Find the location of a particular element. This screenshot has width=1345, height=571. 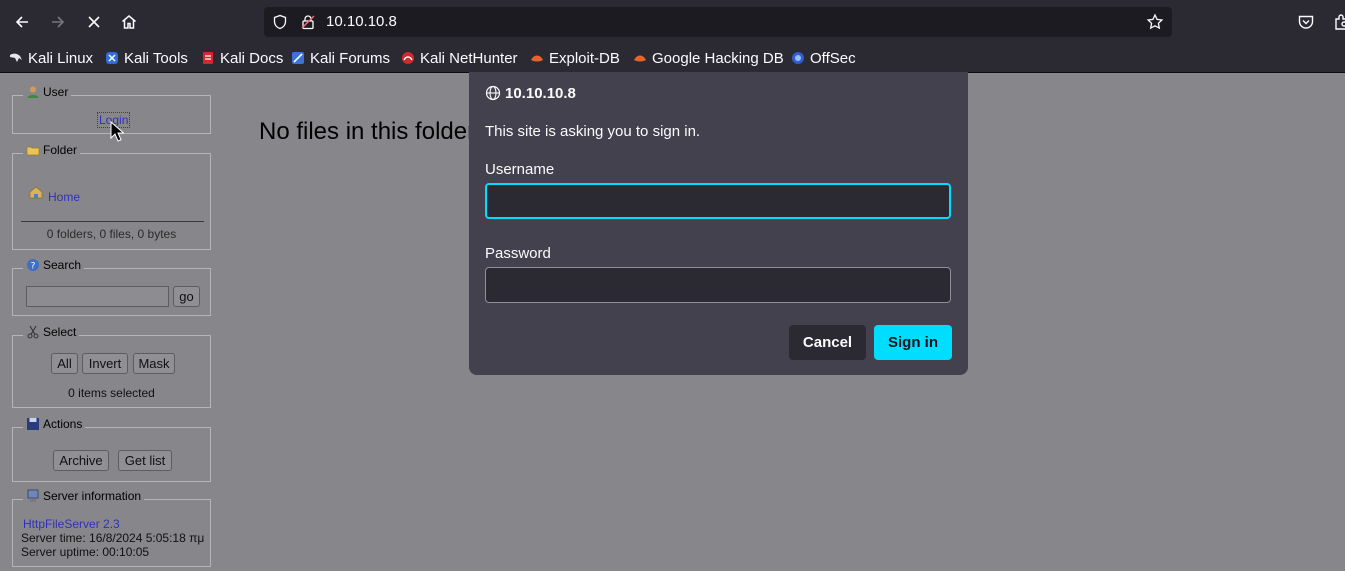

home-button is located at coordinates (129, 22).